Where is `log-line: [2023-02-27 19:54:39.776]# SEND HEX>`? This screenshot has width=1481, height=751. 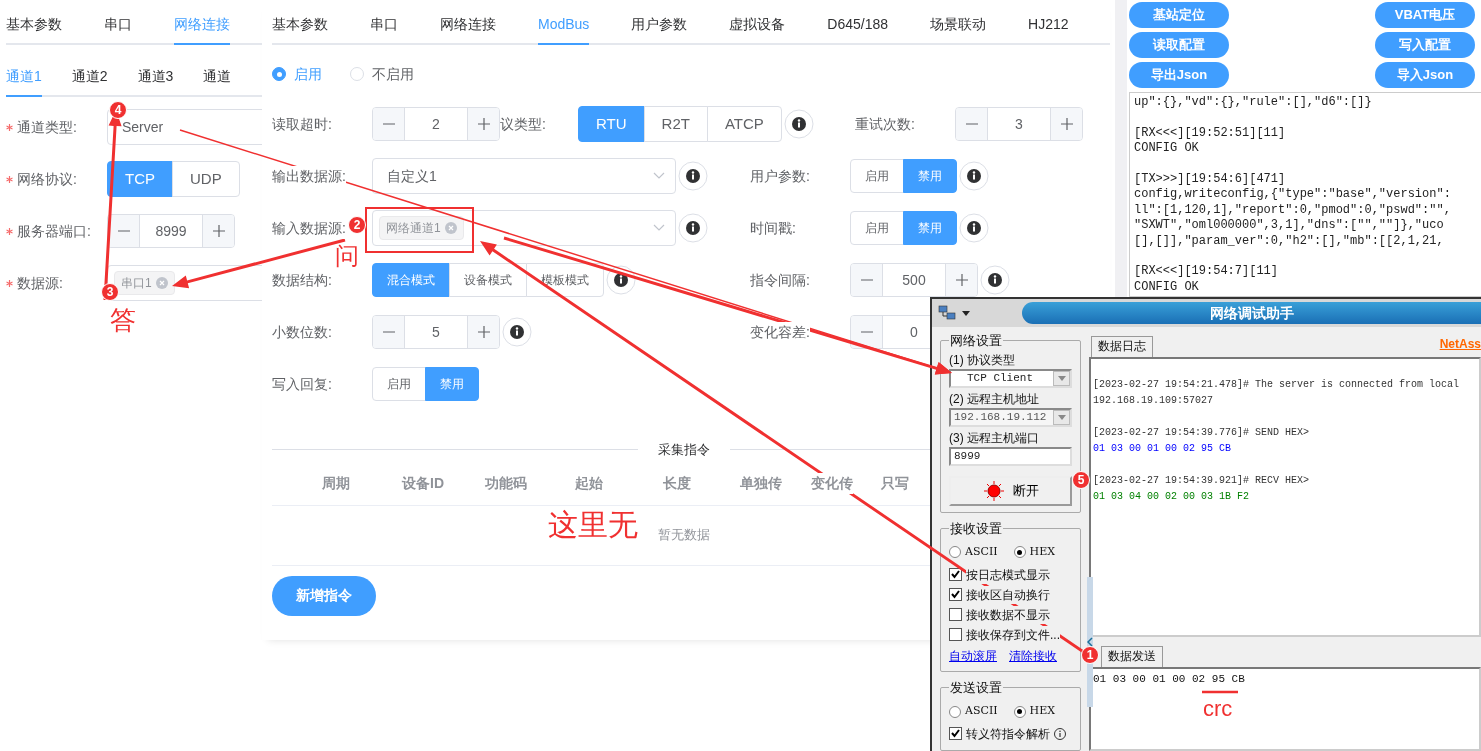 log-line: [2023-02-27 19:54:39.776]# SEND HEX> is located at coordinates (1202, 433).